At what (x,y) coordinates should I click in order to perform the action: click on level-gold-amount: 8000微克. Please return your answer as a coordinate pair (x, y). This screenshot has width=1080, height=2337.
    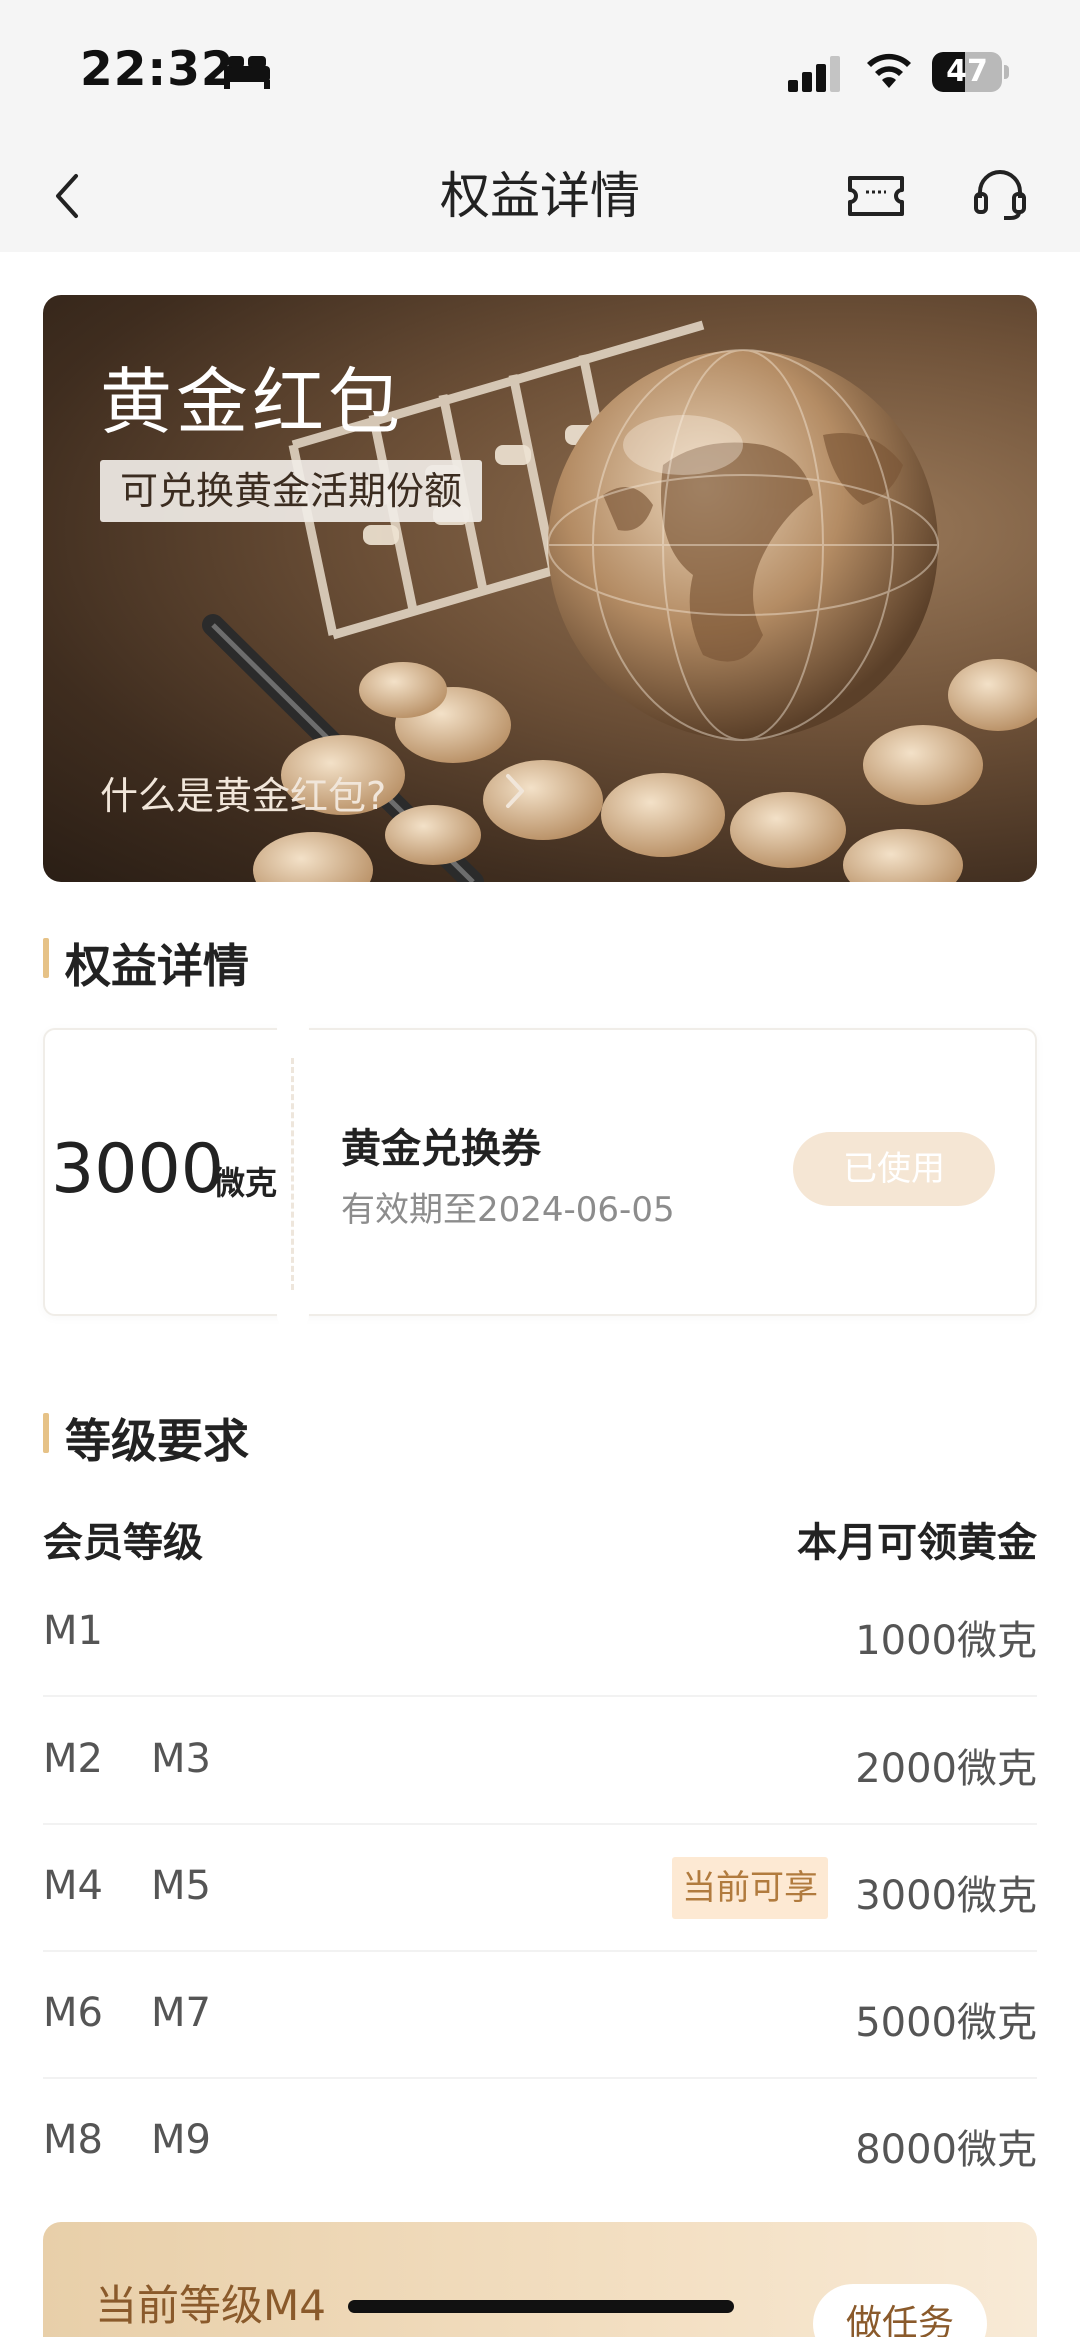
    Looking at the image, I should click on (946, 2150).